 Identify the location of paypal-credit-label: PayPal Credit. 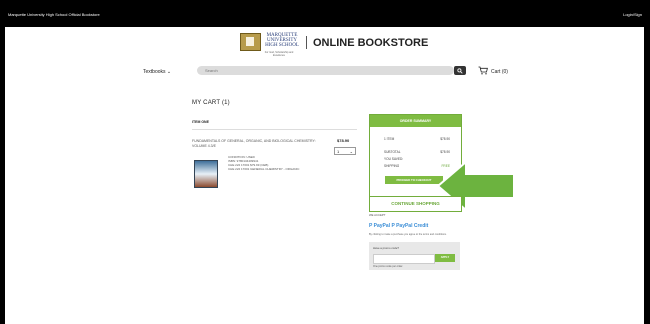
(412, 226).